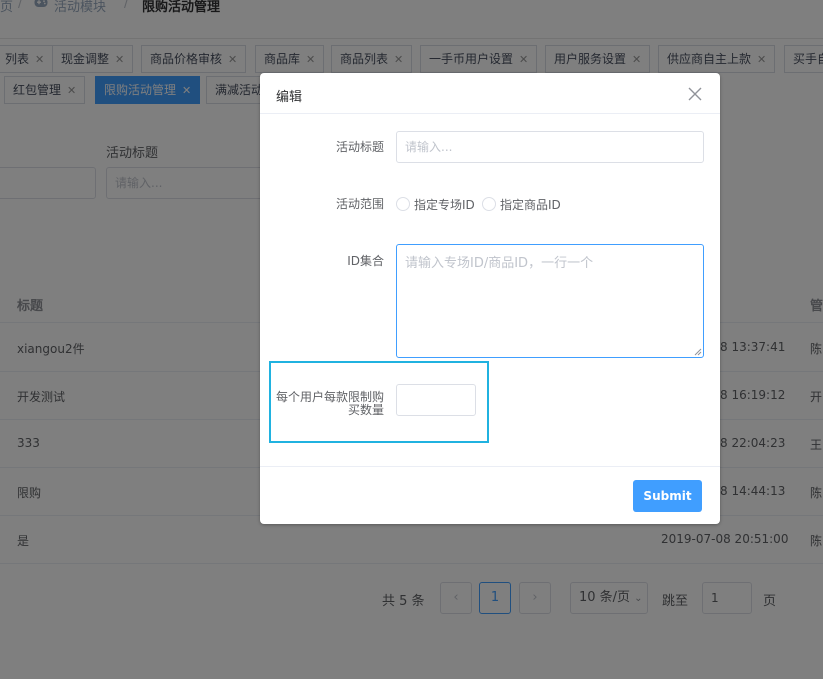 The image size is (823, 679). Describe the element at coordinates (365, 261) in the screenshot. I see `id-set-label: ID集合` at that location.